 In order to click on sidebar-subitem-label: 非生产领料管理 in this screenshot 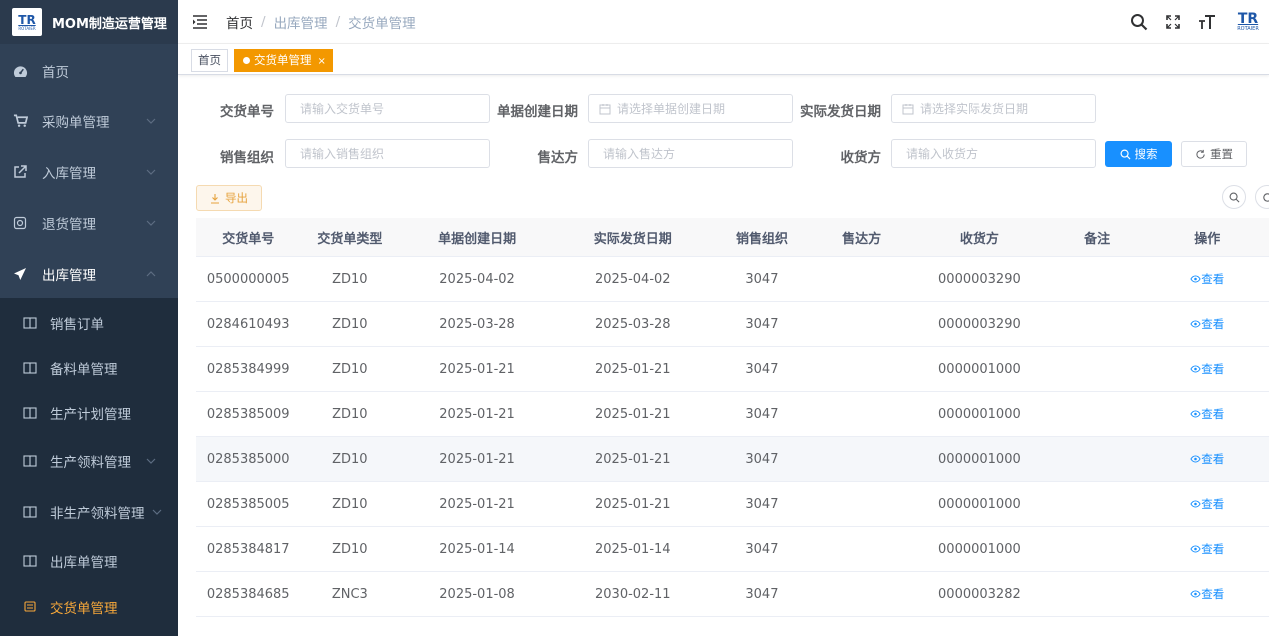, I will do `click(97, 513)`.